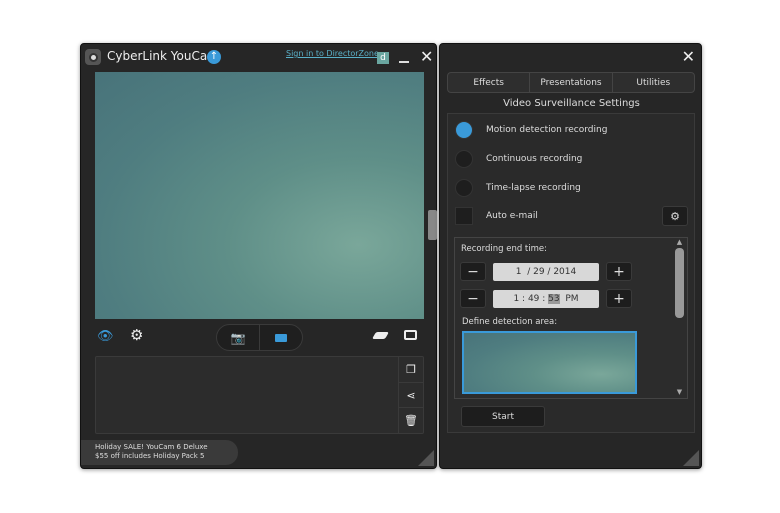 This screenshot has width=780, height=513. Describe the element at coordinates (503, 416) in the screenshot. I see `start-button: Start` at that location.